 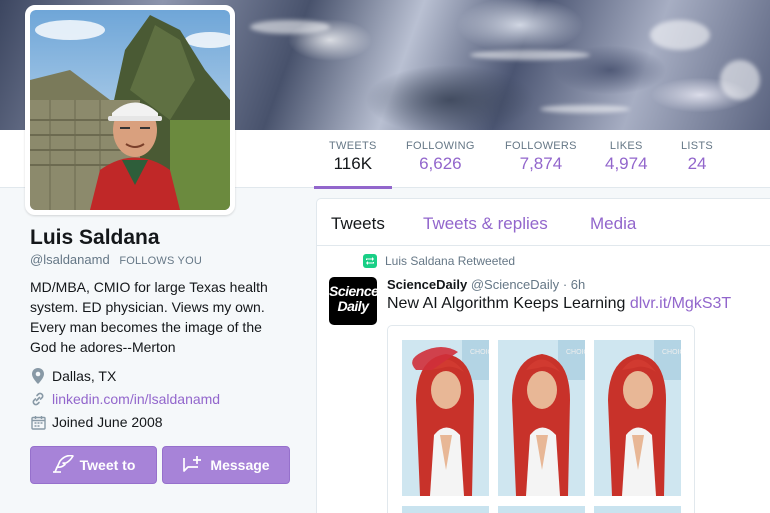 I want to click on stat-label: LISTS, so click(x=697, y=146).